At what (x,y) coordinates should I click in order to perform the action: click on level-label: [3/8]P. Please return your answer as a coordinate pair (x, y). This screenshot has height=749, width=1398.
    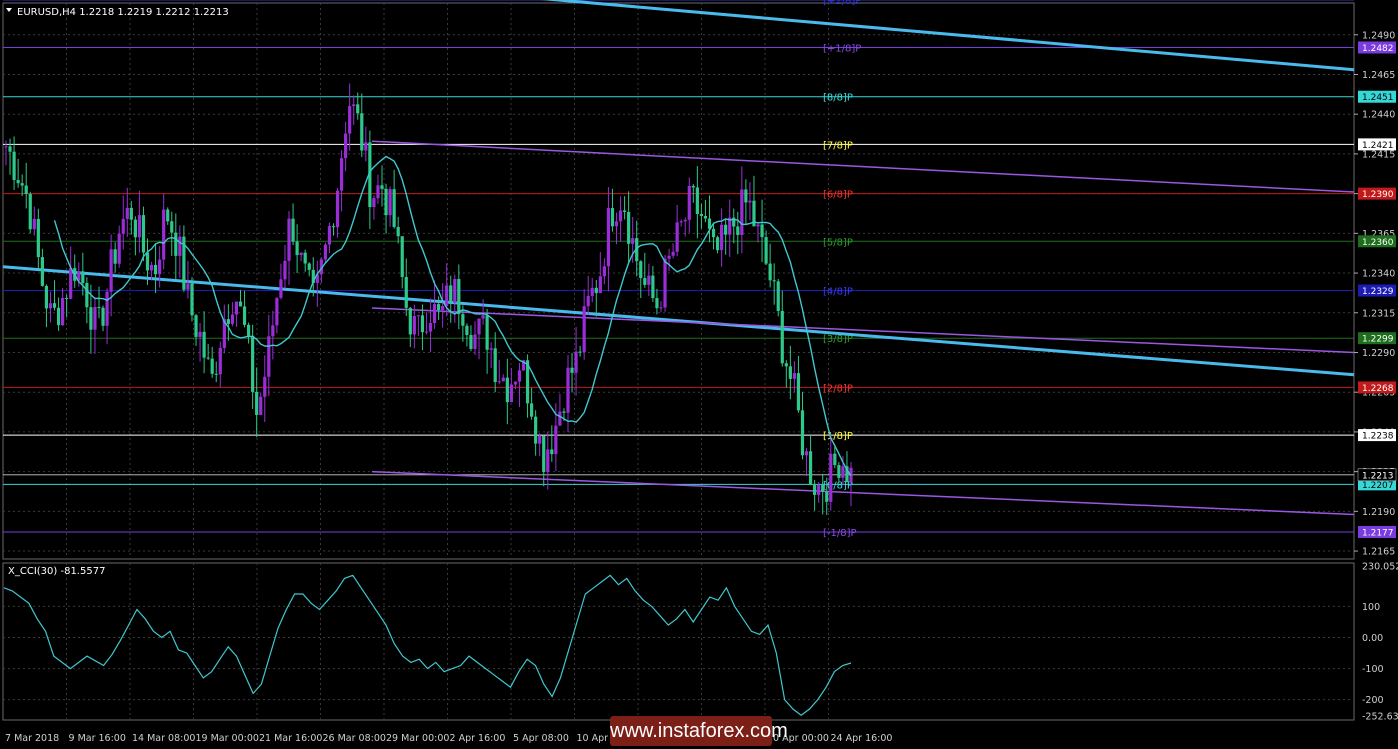
    Looking at the image, I should click on (838, 339).